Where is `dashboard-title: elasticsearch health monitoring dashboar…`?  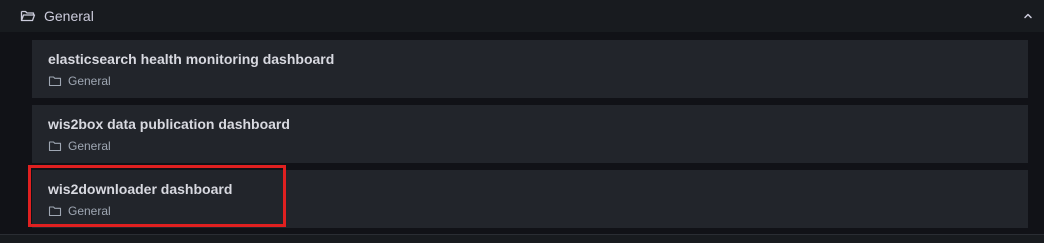 dashboard-title: elasticsearch health monitoring dashboar… is located at coordinates (191, 59).